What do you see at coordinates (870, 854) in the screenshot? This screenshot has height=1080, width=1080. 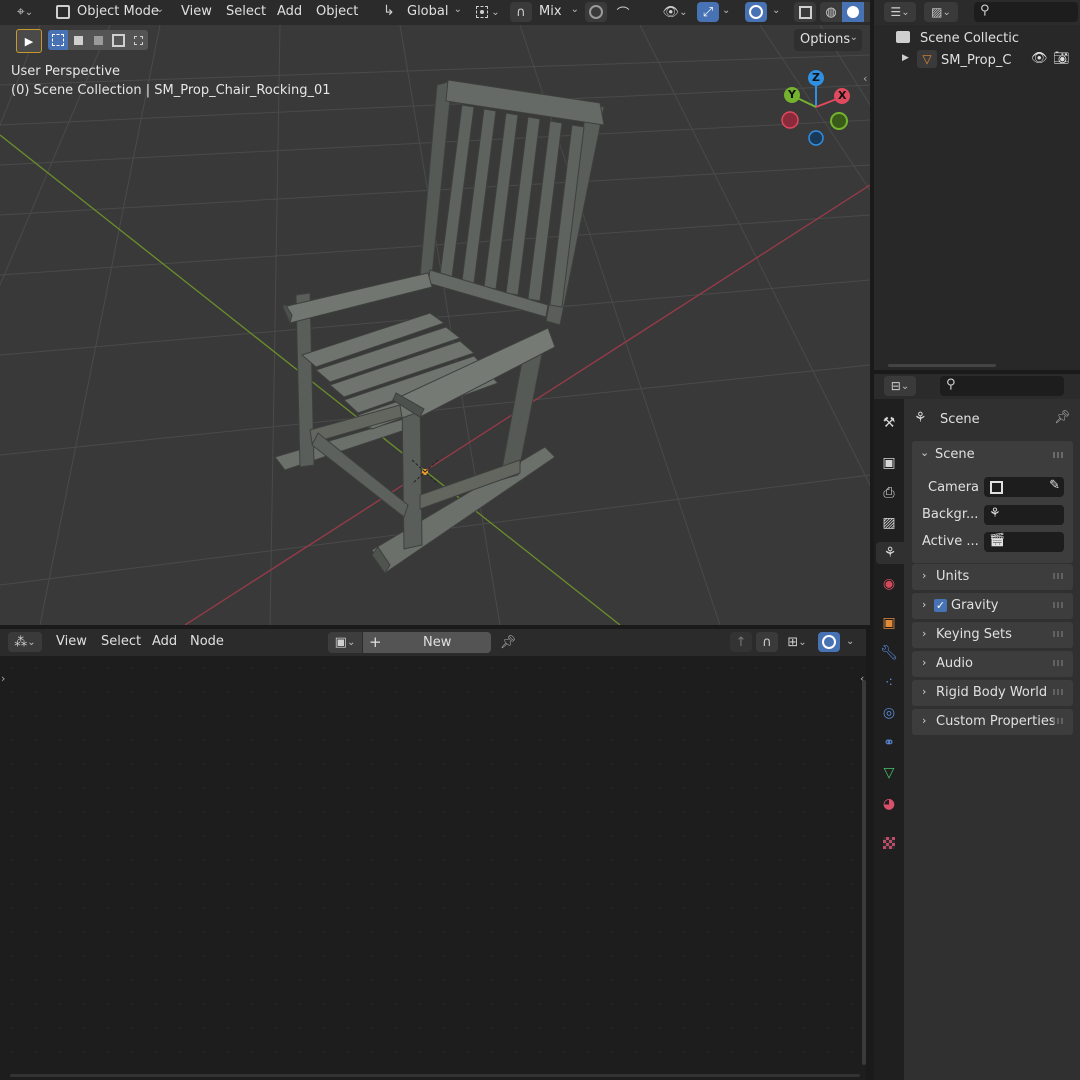 I see `area-divider-vertical` at bounding box center [870, 854].